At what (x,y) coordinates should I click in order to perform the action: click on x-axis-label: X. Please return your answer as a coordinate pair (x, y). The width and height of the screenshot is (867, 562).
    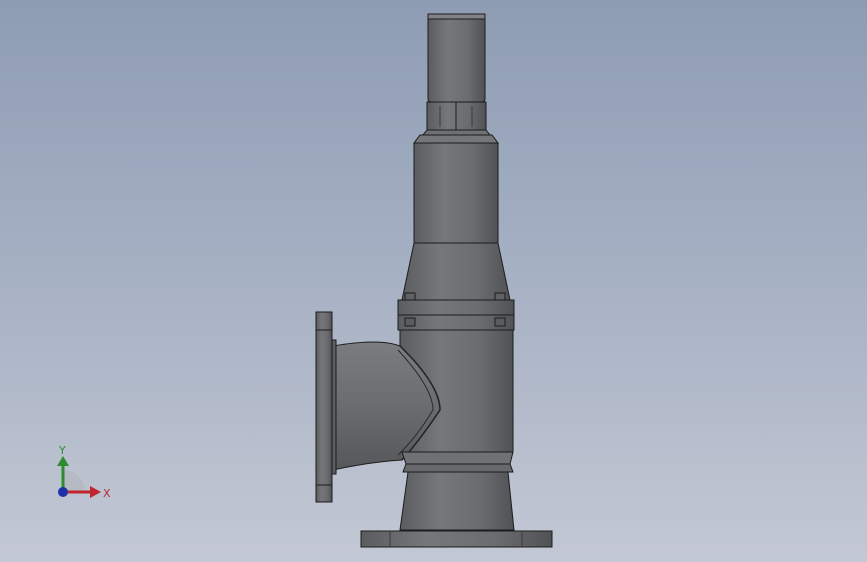
    Looking at the image, I should click on (107, 493).